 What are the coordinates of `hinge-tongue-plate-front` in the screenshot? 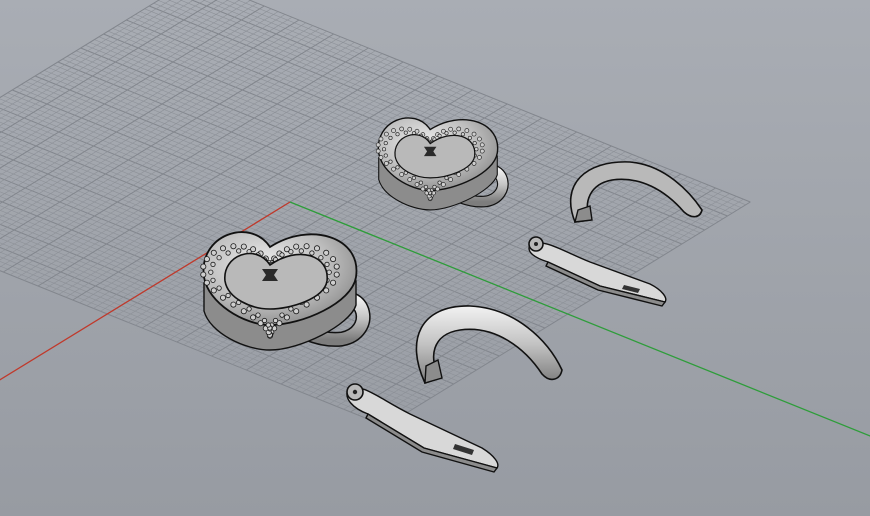 It's located at (422, 428).